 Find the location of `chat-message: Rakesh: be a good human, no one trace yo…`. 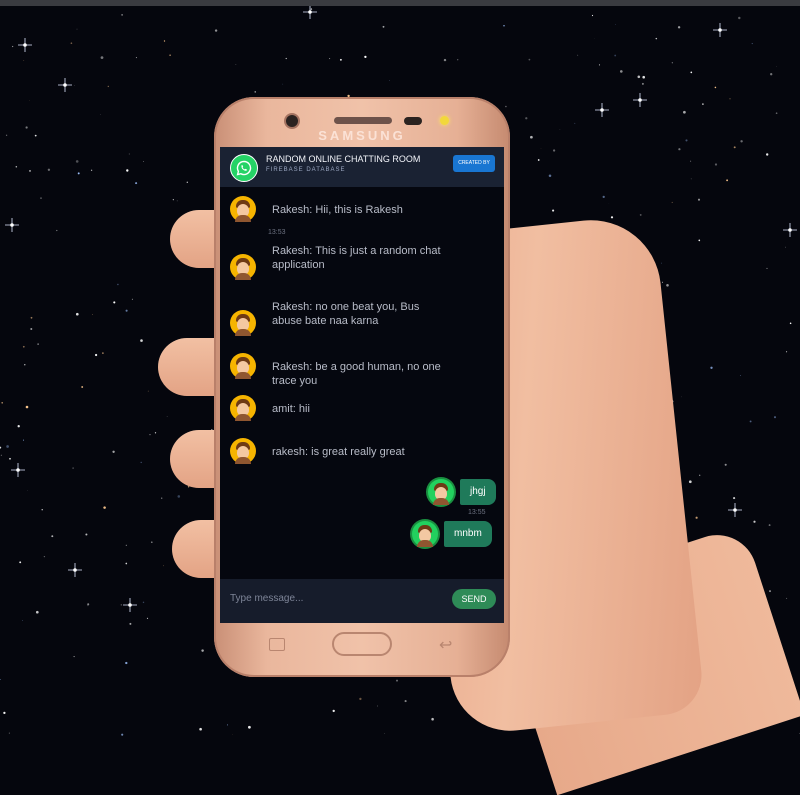

chat-message: Rakesh: be a good human, no one trace yo… is located at coordinates (340, 370).